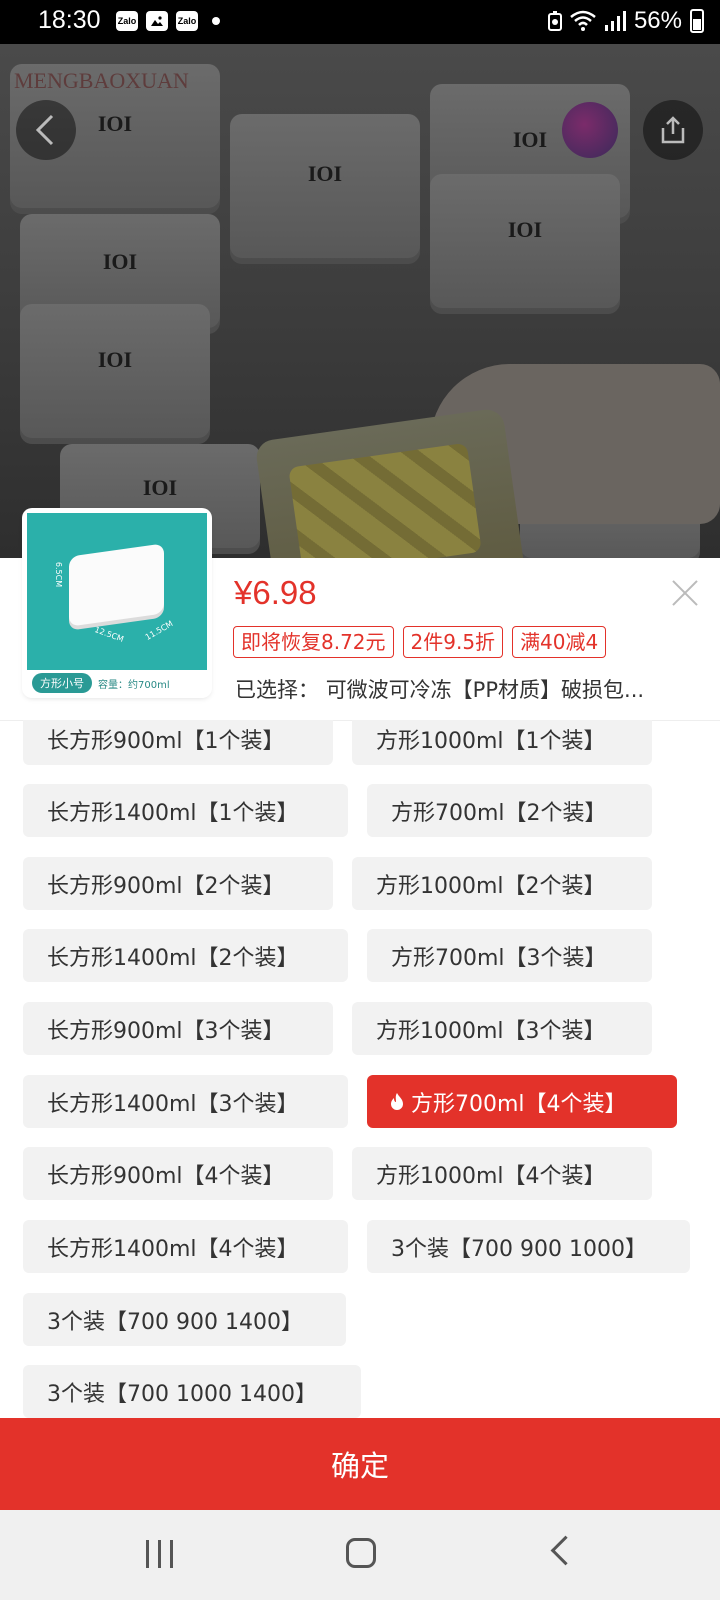  Describe the element at coordinates (559, 642) in the screenshot. I see `promo-tag: 满40减4` at that location.